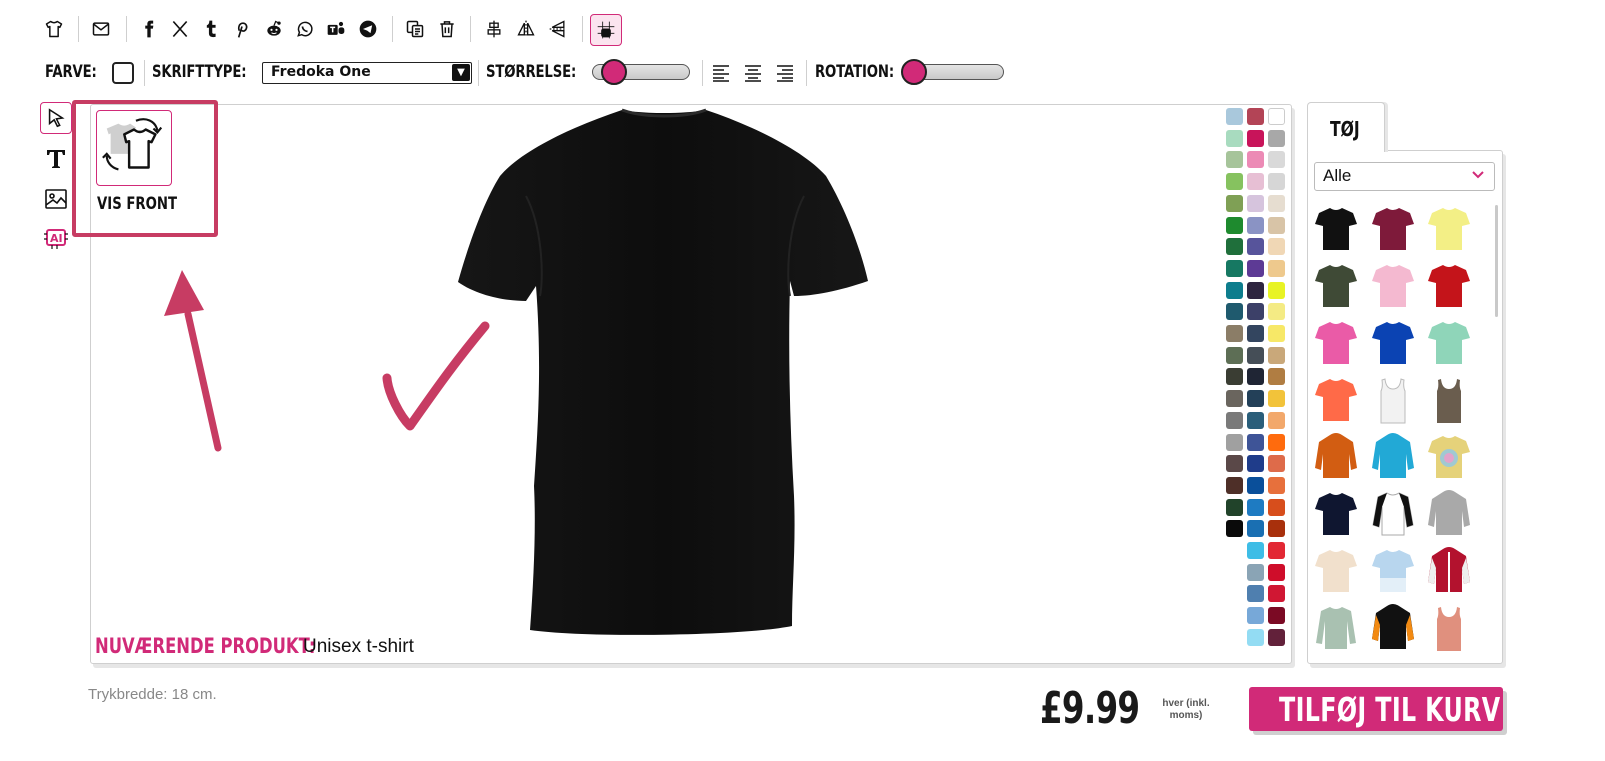 Image resolution: width=1605 pixels, height=761 pixels. What do you see at coordinates (56, 118) in the screenshot?
I see `pointer-tool` at bounding box center [56, 118].